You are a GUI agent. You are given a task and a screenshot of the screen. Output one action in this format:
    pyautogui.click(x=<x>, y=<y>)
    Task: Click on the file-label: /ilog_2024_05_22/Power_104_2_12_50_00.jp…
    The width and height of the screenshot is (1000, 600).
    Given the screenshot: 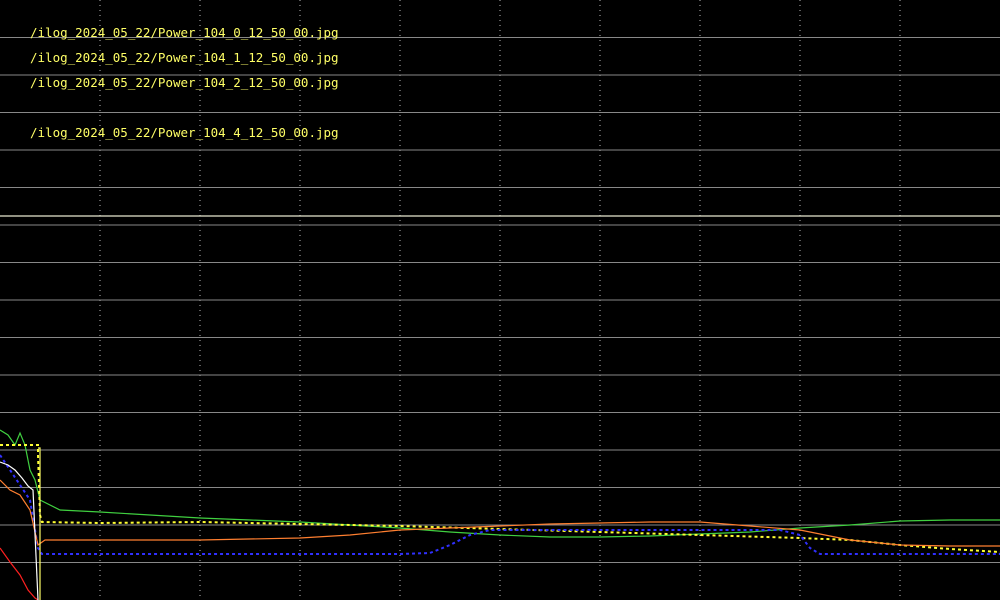 What is the action you would take?
    pyautogui.click(x=184, y=82)
    